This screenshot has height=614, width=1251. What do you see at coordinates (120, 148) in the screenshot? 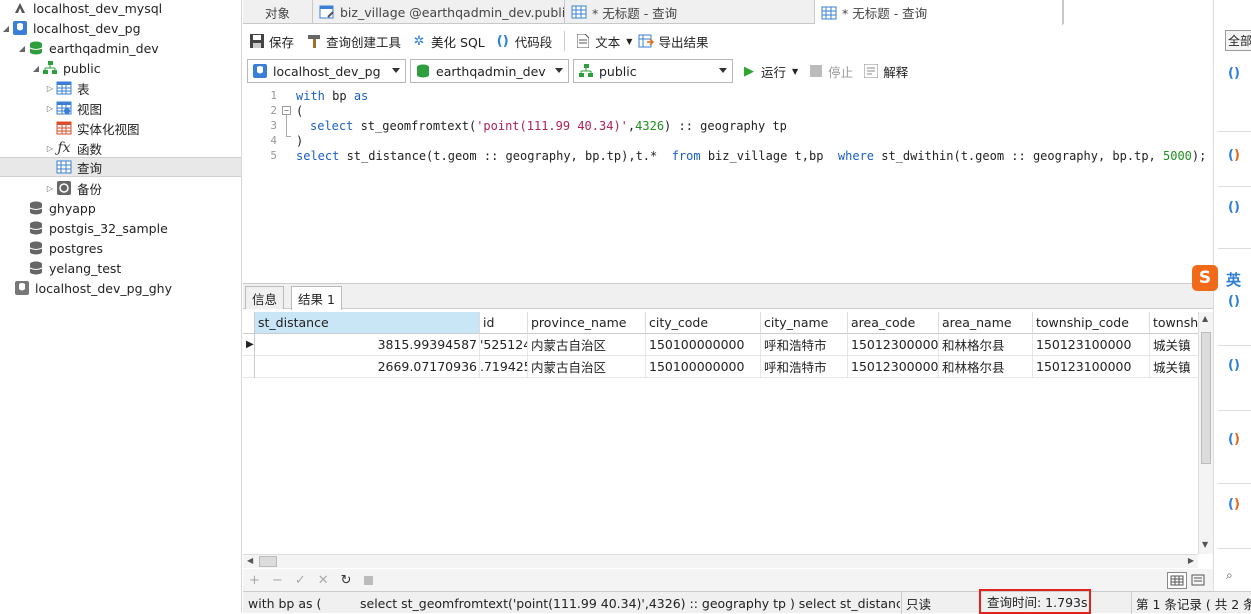
I see `tree-item-functions: ▷ ƒx 函数` at bounding box center [120, 148].